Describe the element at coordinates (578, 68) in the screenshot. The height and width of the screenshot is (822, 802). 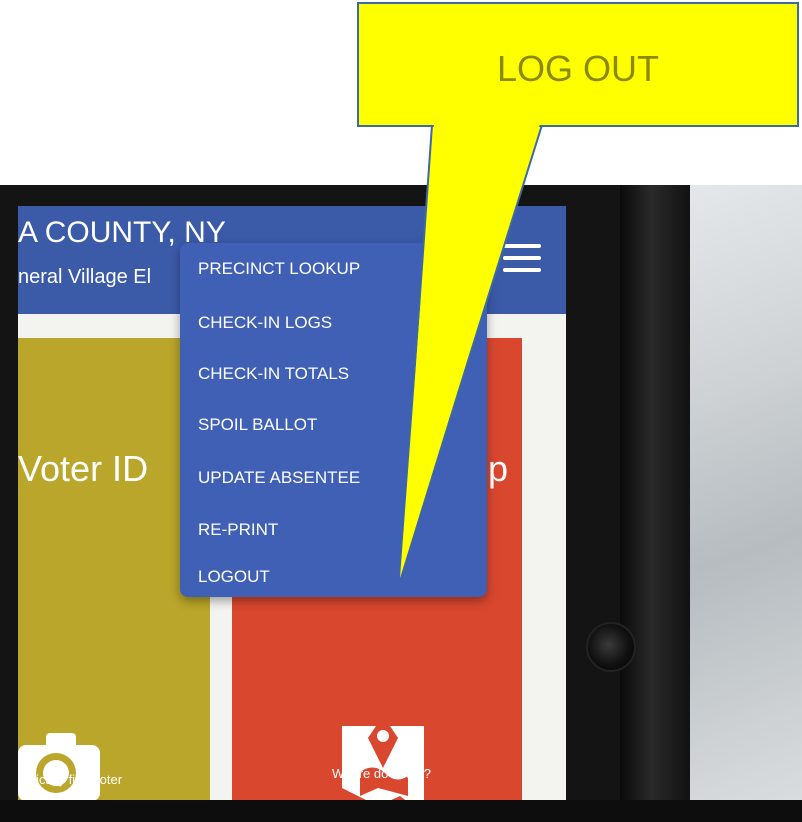
I see `callout-label: LOG OUT` at that location.